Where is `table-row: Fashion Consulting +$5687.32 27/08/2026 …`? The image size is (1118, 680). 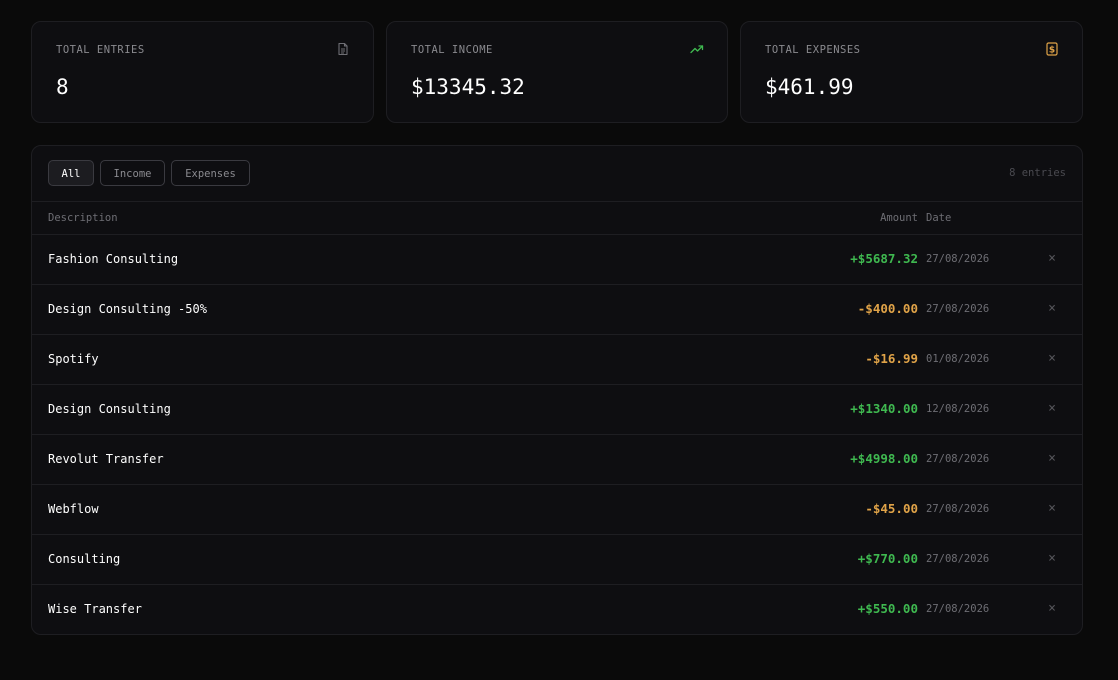 table-row: Fashion Consulting +$5687.32 27/08/2026 … is located at coordinates (557, 260).